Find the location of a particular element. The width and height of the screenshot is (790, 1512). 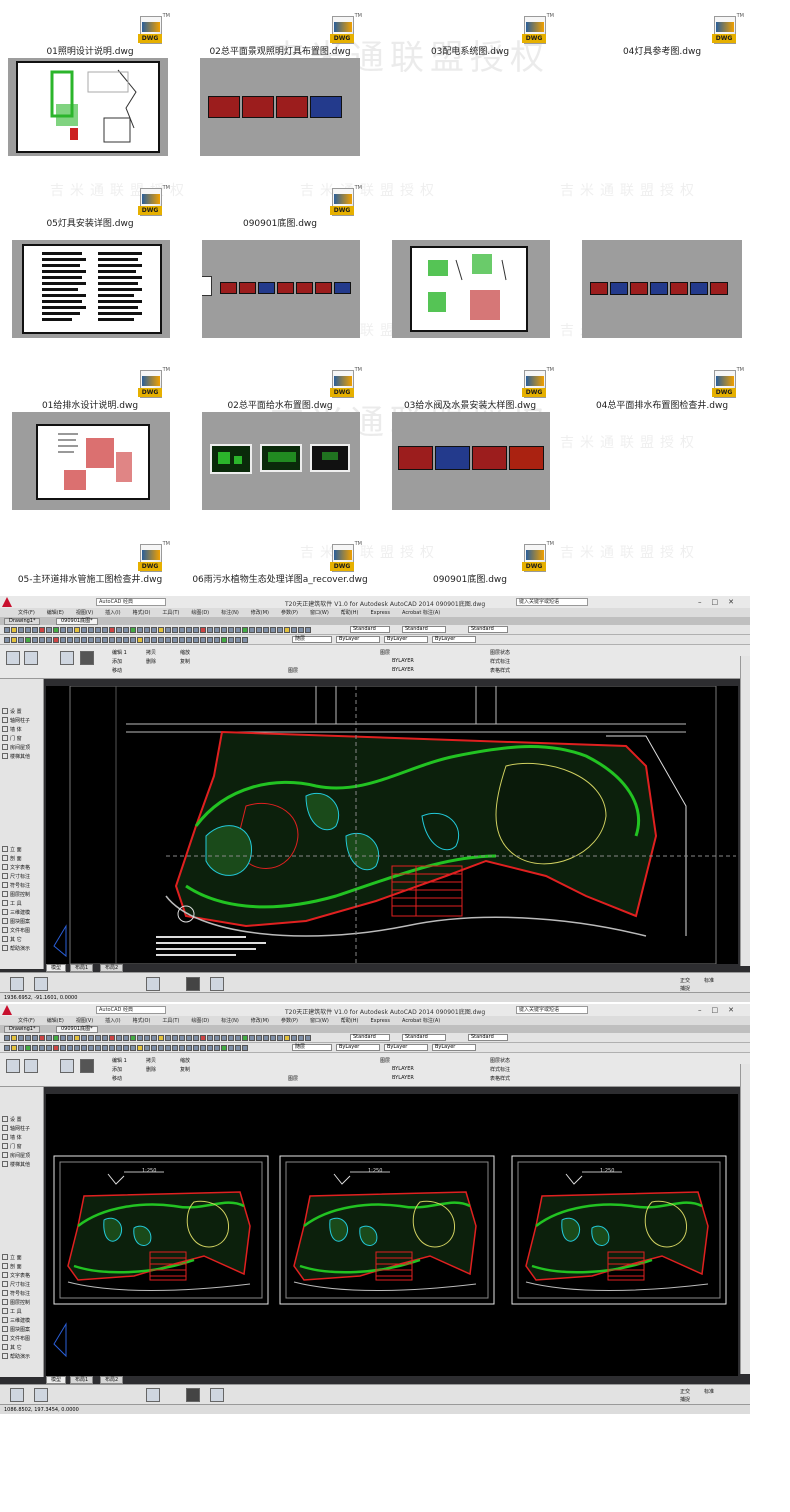

dim-style-dropdown: Standard is located at coordinates (424, 629).